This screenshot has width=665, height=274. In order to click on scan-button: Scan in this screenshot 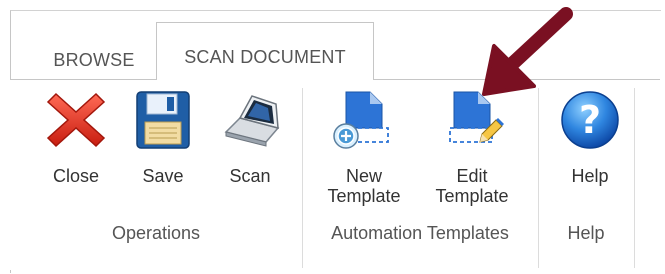, I will do `click(250, 148)`.